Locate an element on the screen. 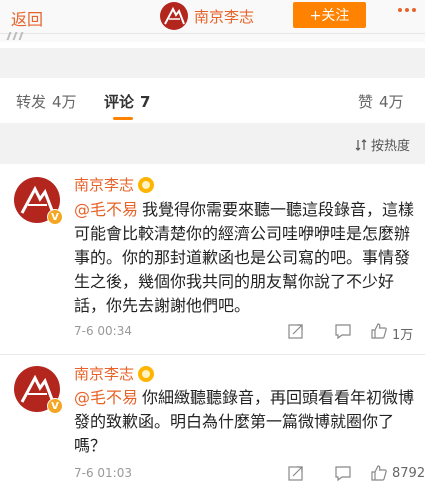 This screenshot has width=425, height=484. like-count: 8792 is located at coordinates (408, 473).